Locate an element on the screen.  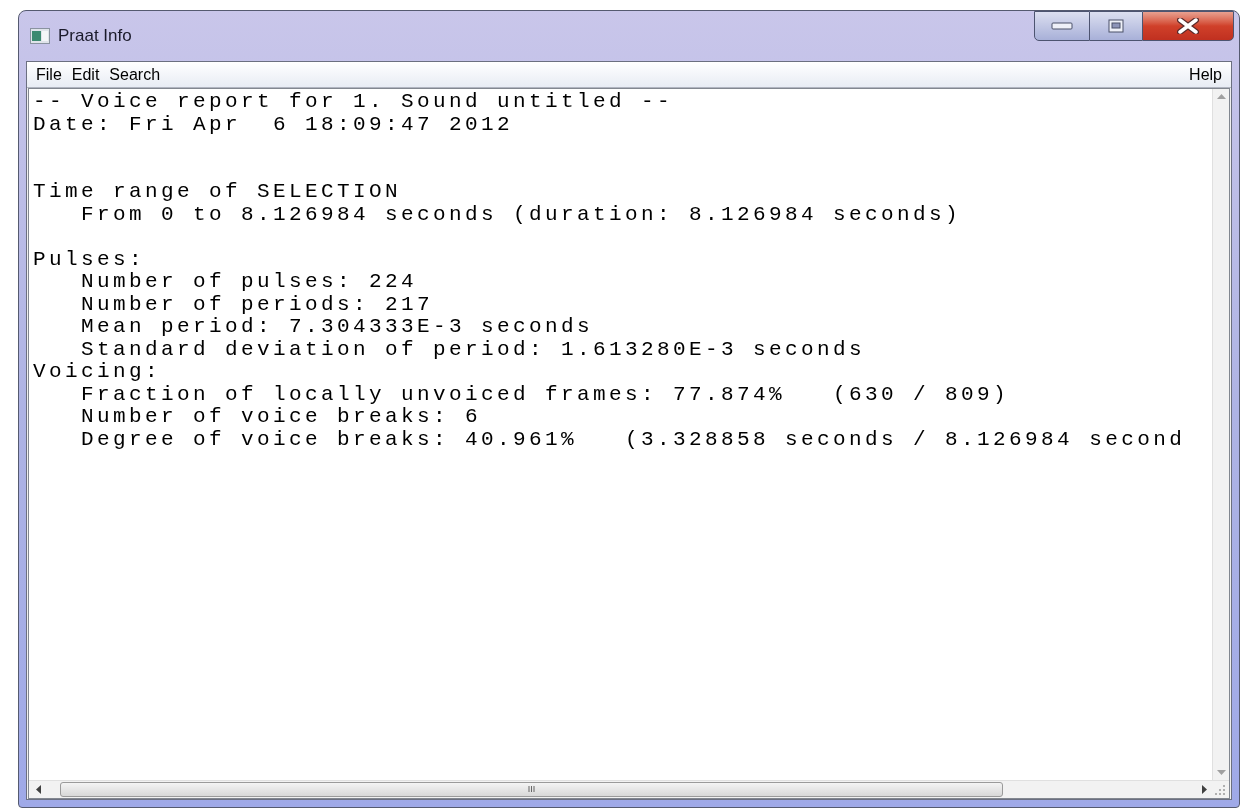
close-icon is located at coordinates (1188, 26).